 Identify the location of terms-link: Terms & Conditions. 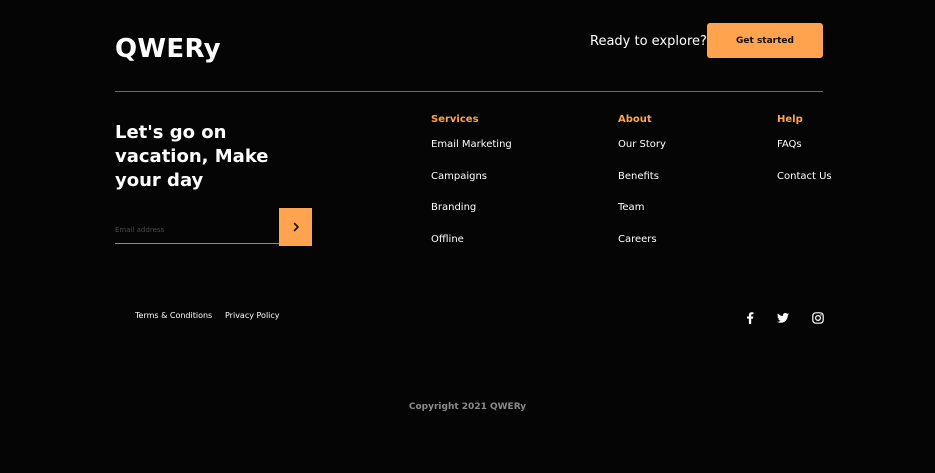
(173, 315).